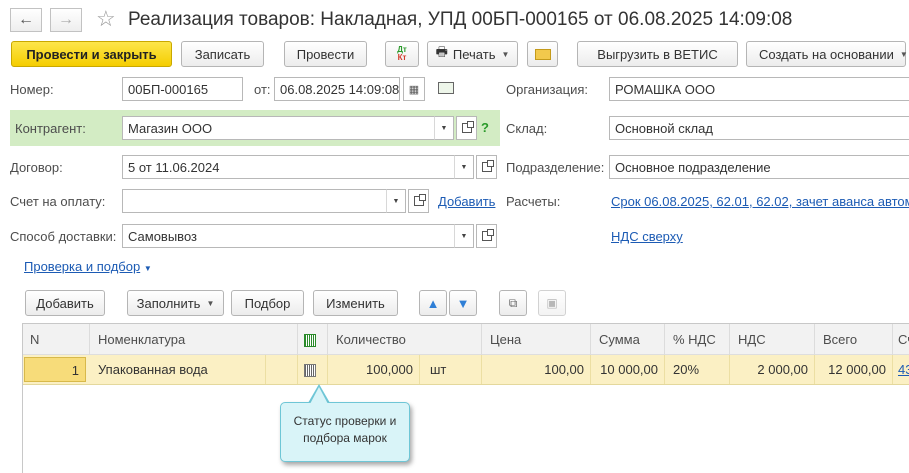 Image resolution: width=909 pixels, height=473 pixels. What do you see at coordinates (313, 369) in the screenshot?
I see `cell-mark-status` at bounding box center [313, 369].